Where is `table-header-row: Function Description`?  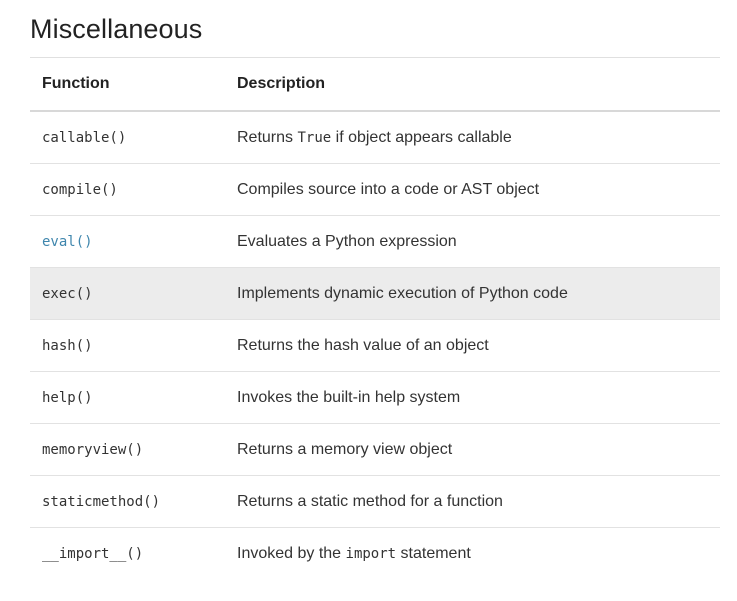 table-header-row: Function Description is located at coordinates (375, 84).